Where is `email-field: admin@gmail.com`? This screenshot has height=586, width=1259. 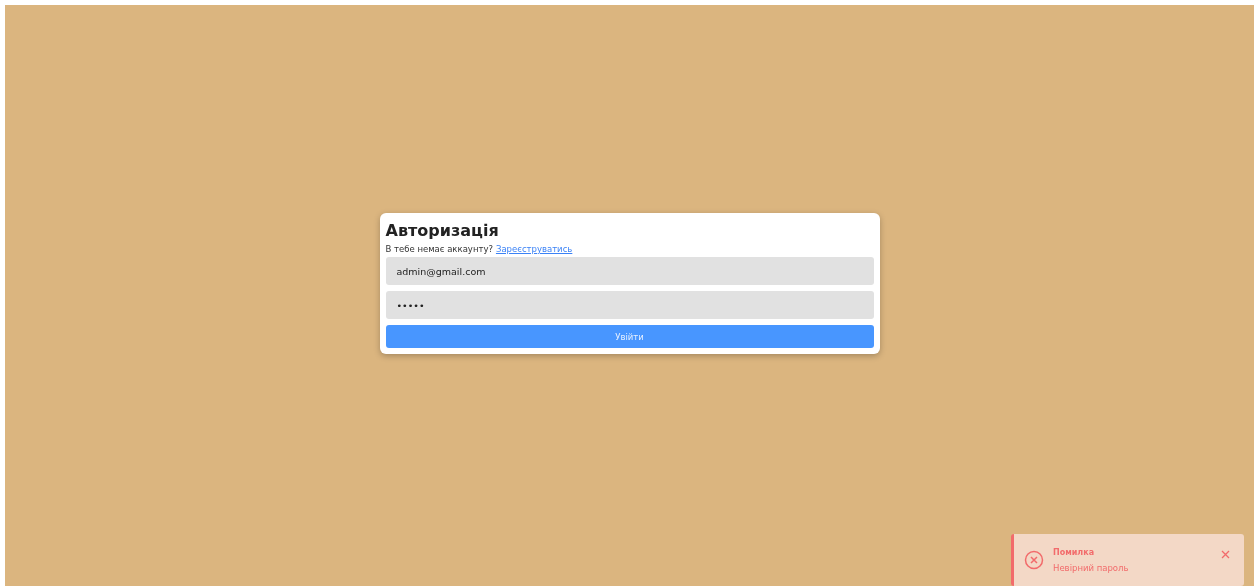 email-field: admin@gmail.com is located at coordinates (629, 271).